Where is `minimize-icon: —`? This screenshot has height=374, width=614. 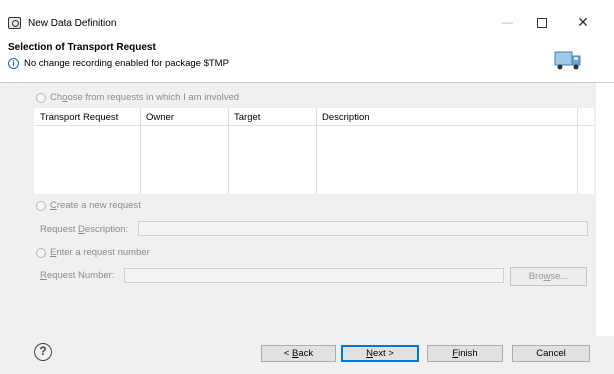 minimize-icon: — is located at coordinates (507, 22).